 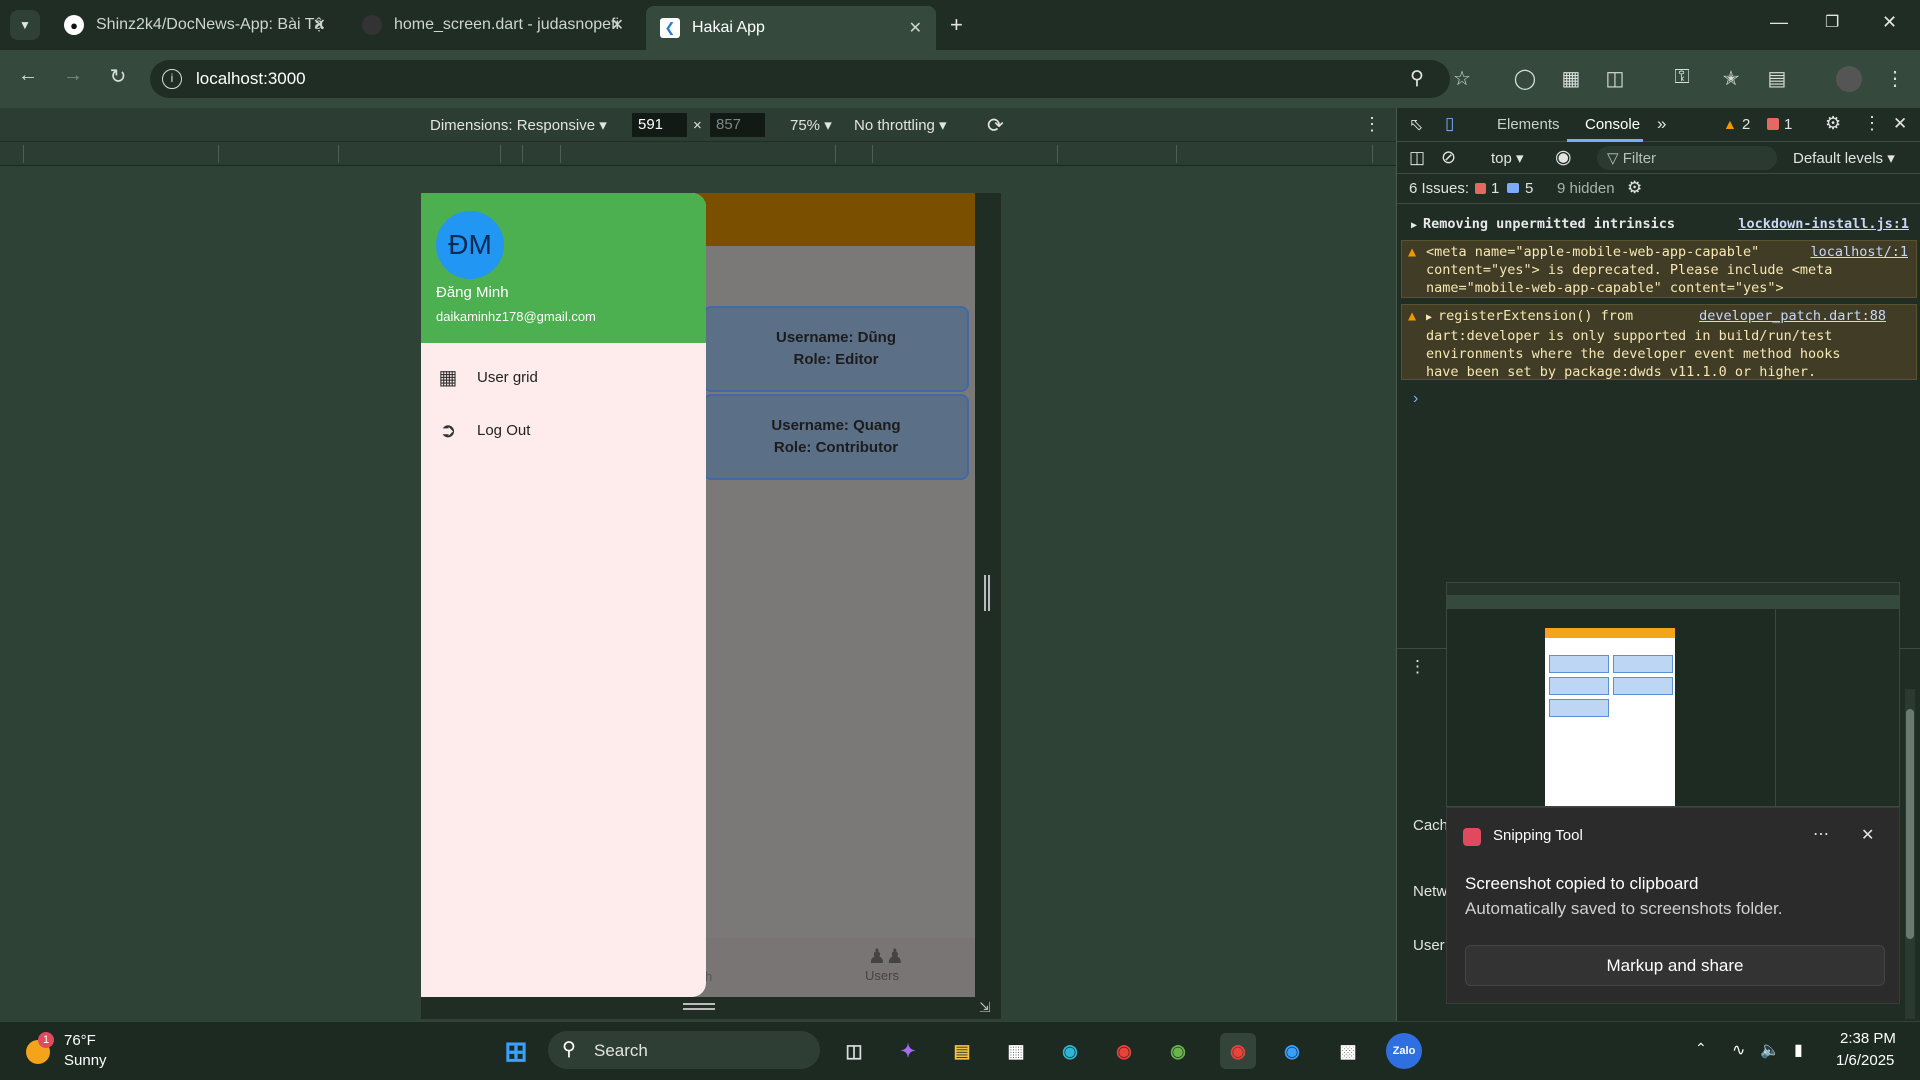 What do you see at coordinates (1404, 1051) in the screenshot?
I see `zalo-icon: Zalo` at bounding box center [1404, 1051].